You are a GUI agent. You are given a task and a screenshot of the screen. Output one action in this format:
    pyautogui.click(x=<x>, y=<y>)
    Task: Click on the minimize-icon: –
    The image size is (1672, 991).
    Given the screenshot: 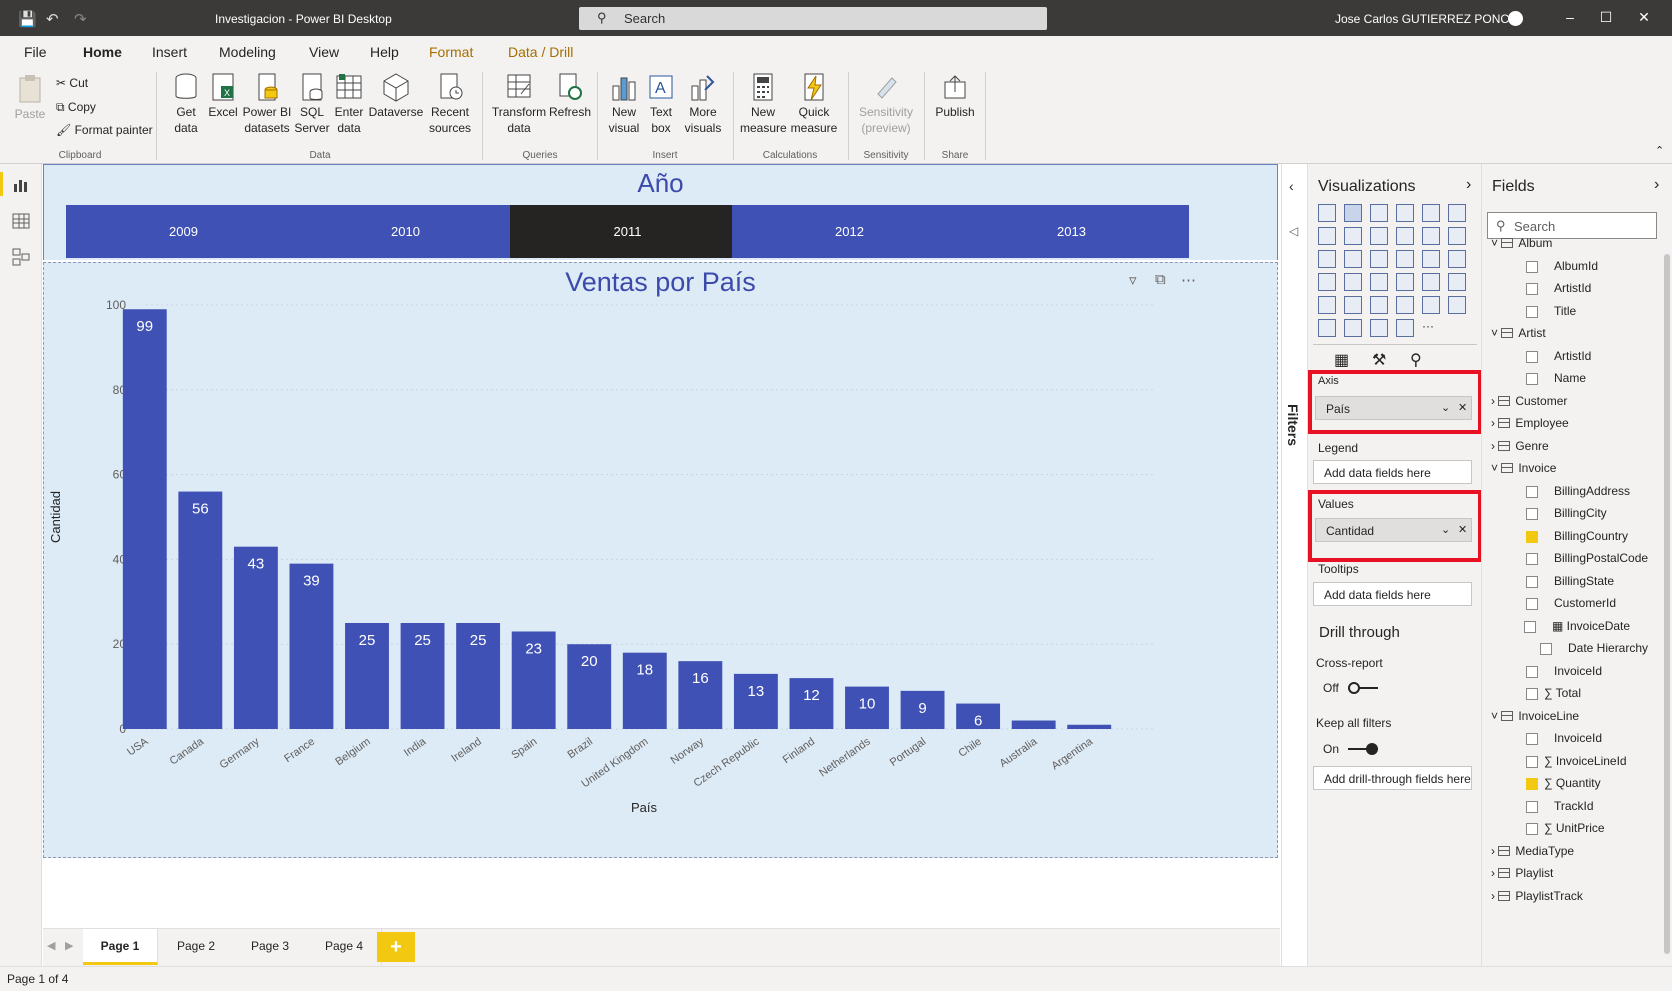 What is the action you would take?
    pyautogui.click(x=1570, y=17)
    